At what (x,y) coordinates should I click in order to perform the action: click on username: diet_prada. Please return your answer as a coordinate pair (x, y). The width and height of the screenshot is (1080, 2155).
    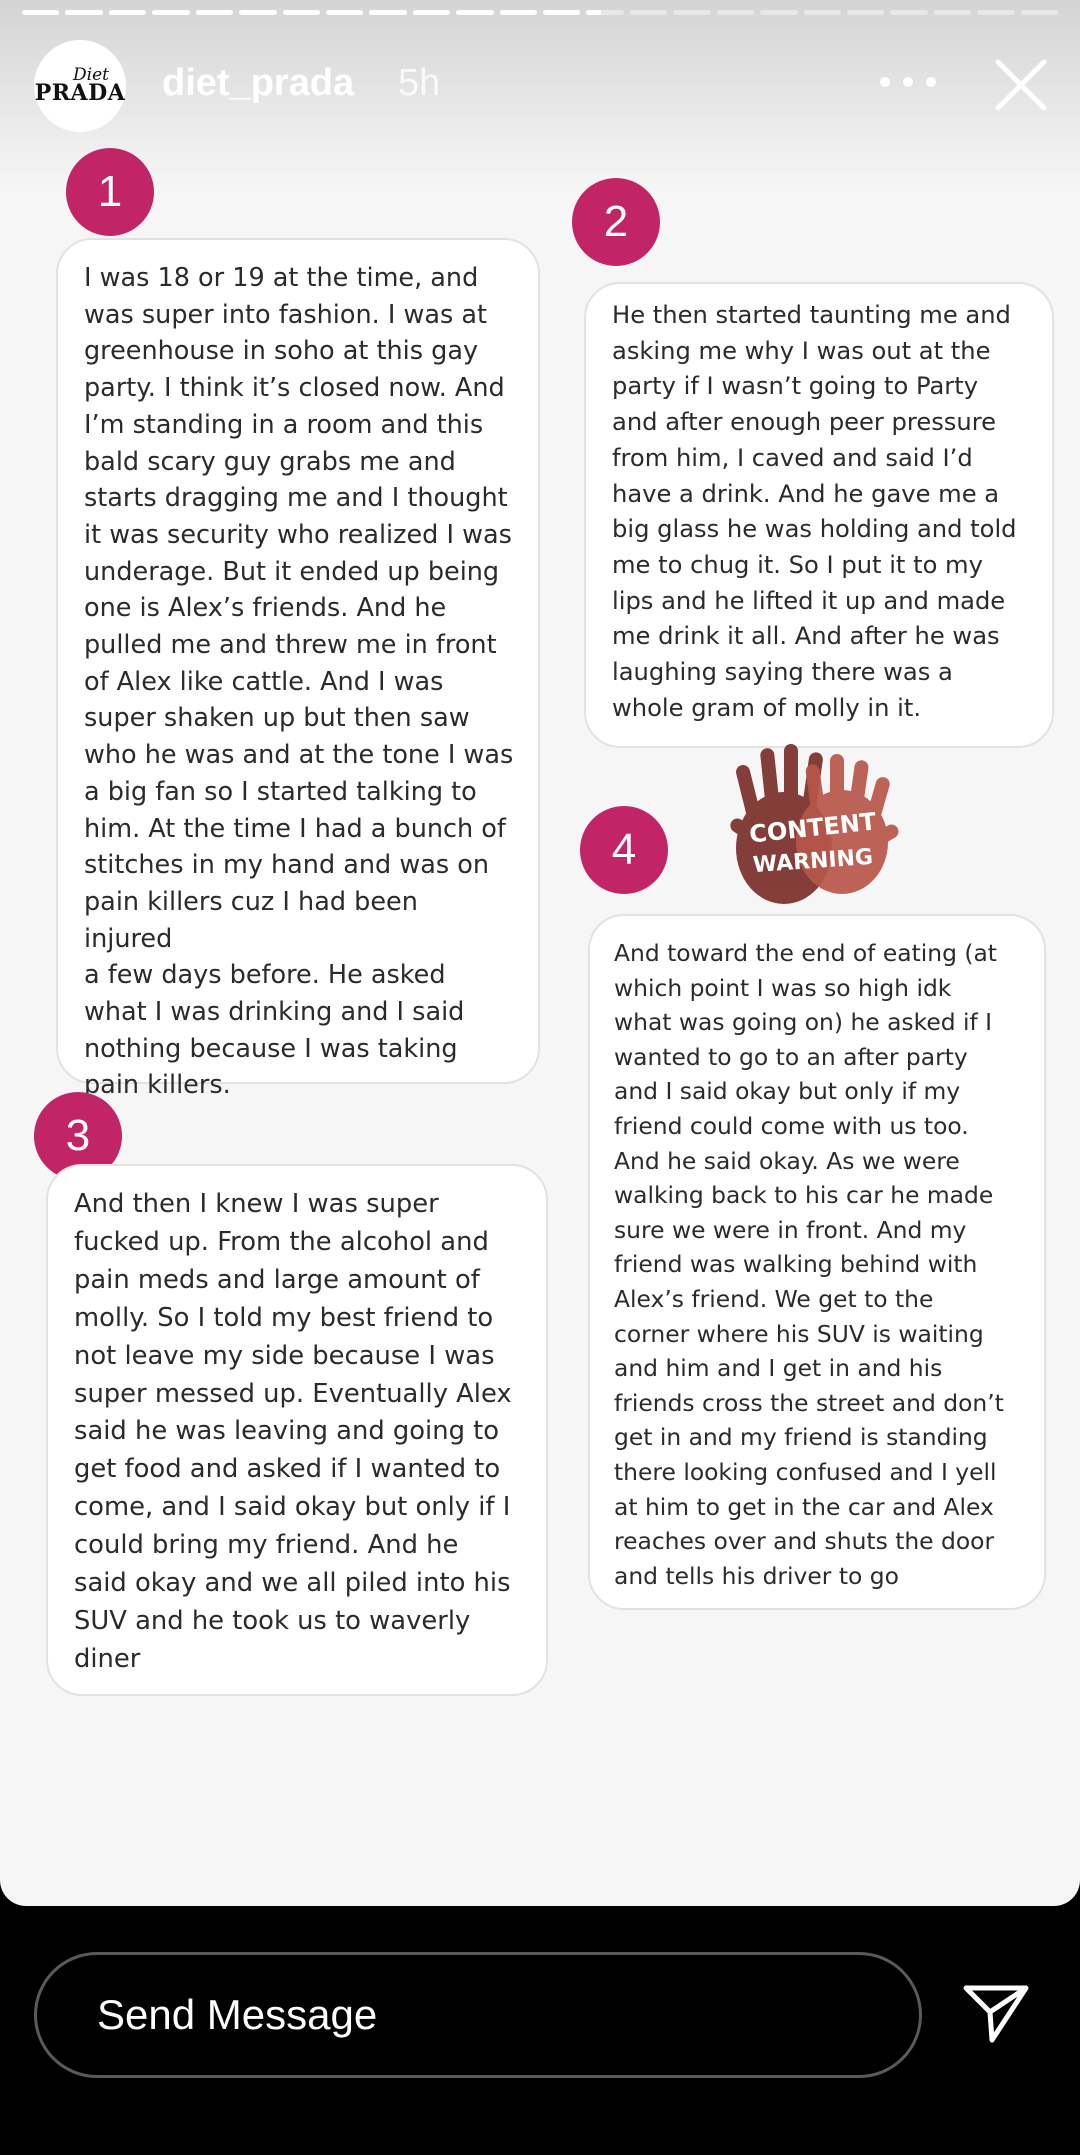
    Looking at the image, I should click on (258, 83).